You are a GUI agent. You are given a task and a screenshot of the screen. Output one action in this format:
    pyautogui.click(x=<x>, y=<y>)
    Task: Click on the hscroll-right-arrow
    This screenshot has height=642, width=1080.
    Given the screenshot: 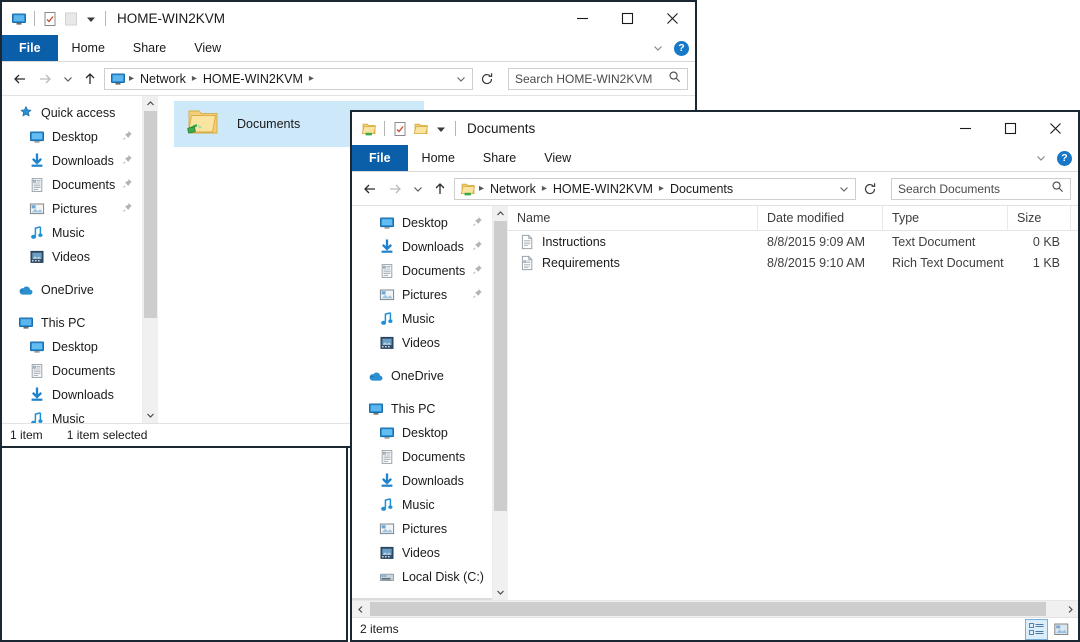 What is the action you would take?
    pyautogui.click(x=1070, y=609)
    